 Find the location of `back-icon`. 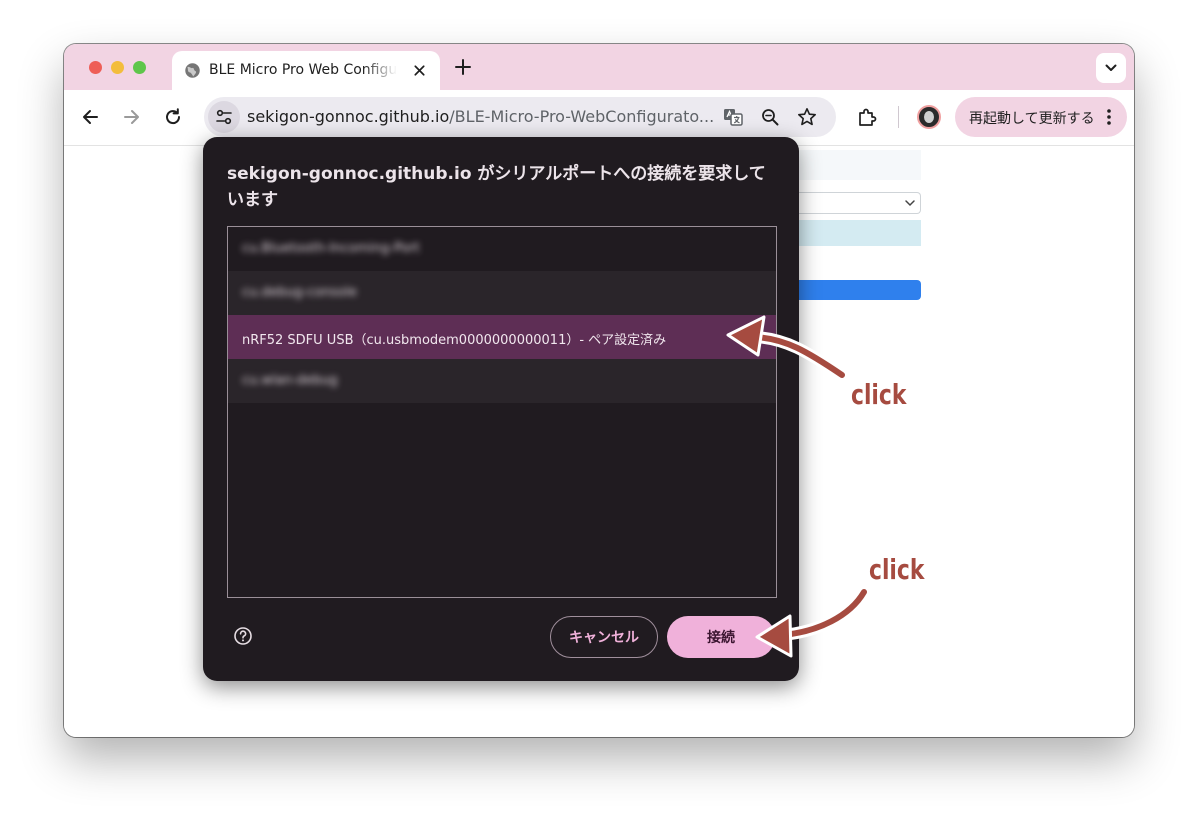

back-icon is located at coordinates (90, 117).